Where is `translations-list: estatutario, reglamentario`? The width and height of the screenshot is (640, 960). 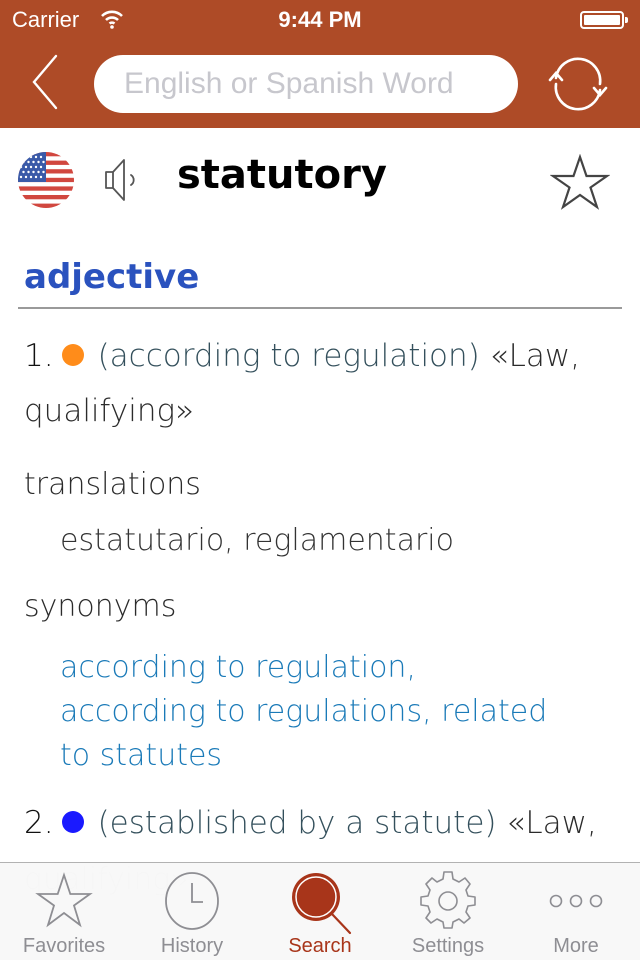 translations-list: estatutario, reglamentario is located at coordinates (257, 540).